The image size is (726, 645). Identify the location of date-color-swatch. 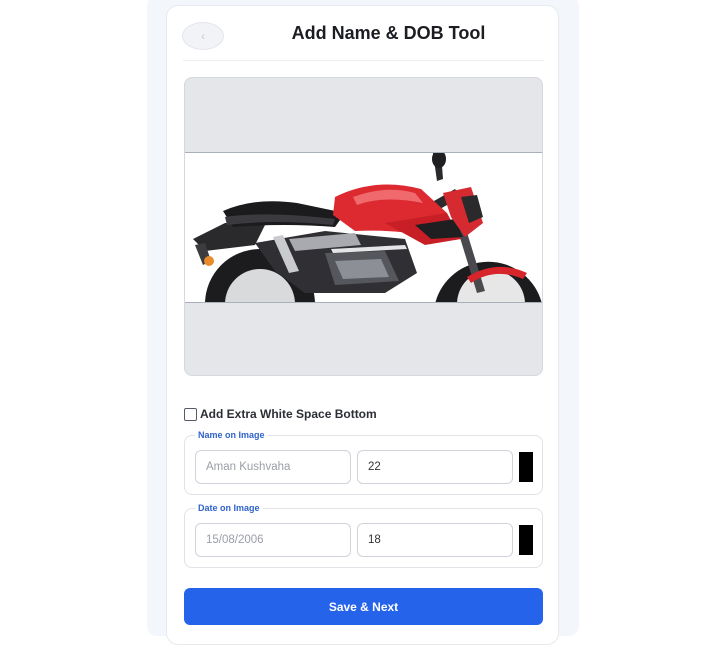
(526, 540).